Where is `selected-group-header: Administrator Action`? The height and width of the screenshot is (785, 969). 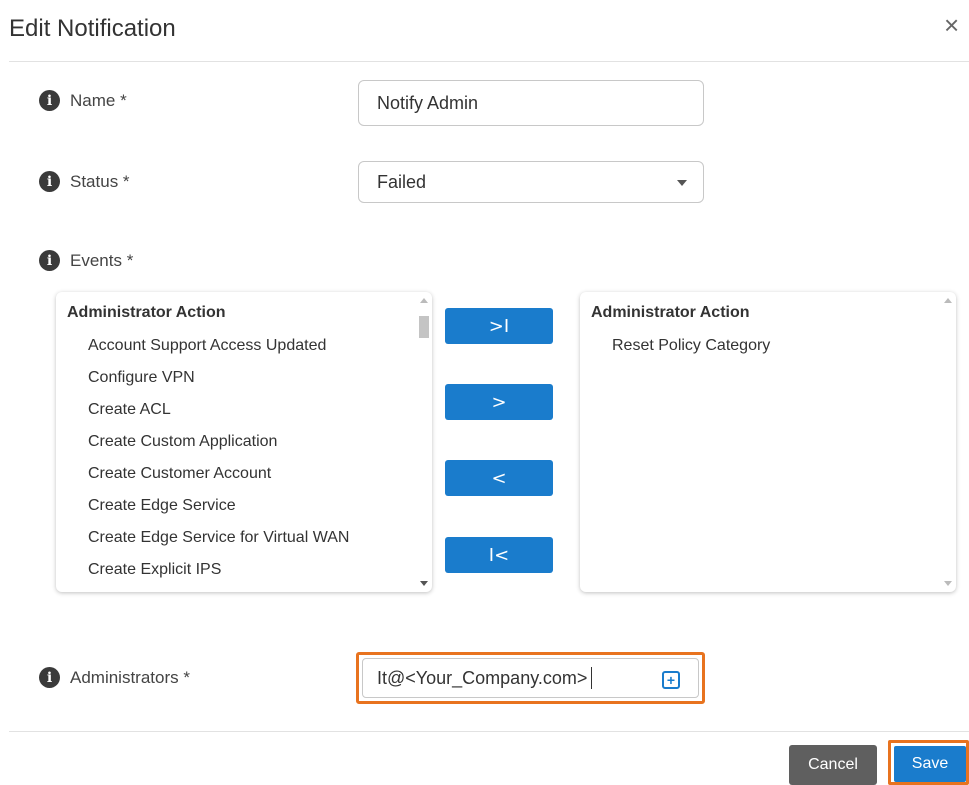
selected-group-header: Administrator Action is located at coordinates (670, 312).